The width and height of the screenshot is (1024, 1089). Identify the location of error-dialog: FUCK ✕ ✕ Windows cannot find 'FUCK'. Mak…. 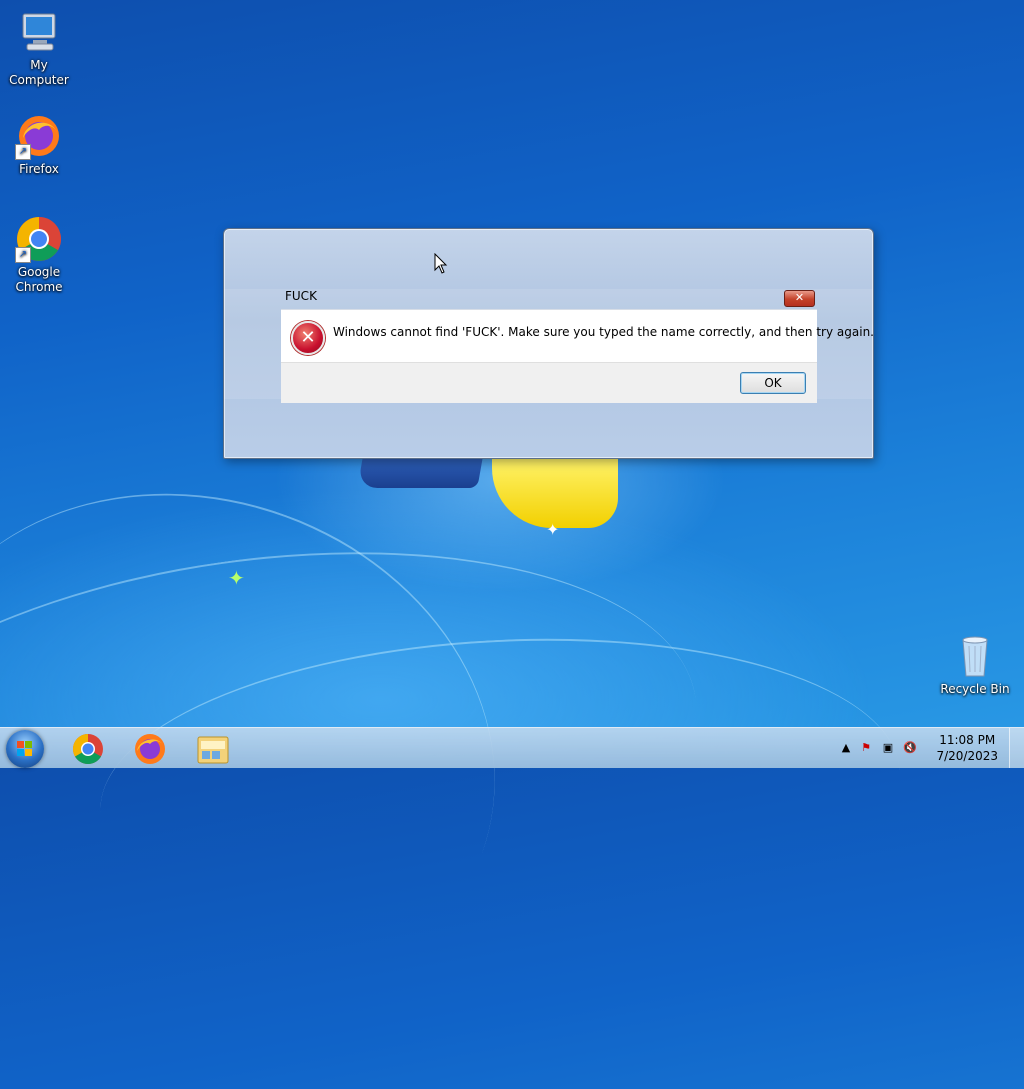
(577, 345).